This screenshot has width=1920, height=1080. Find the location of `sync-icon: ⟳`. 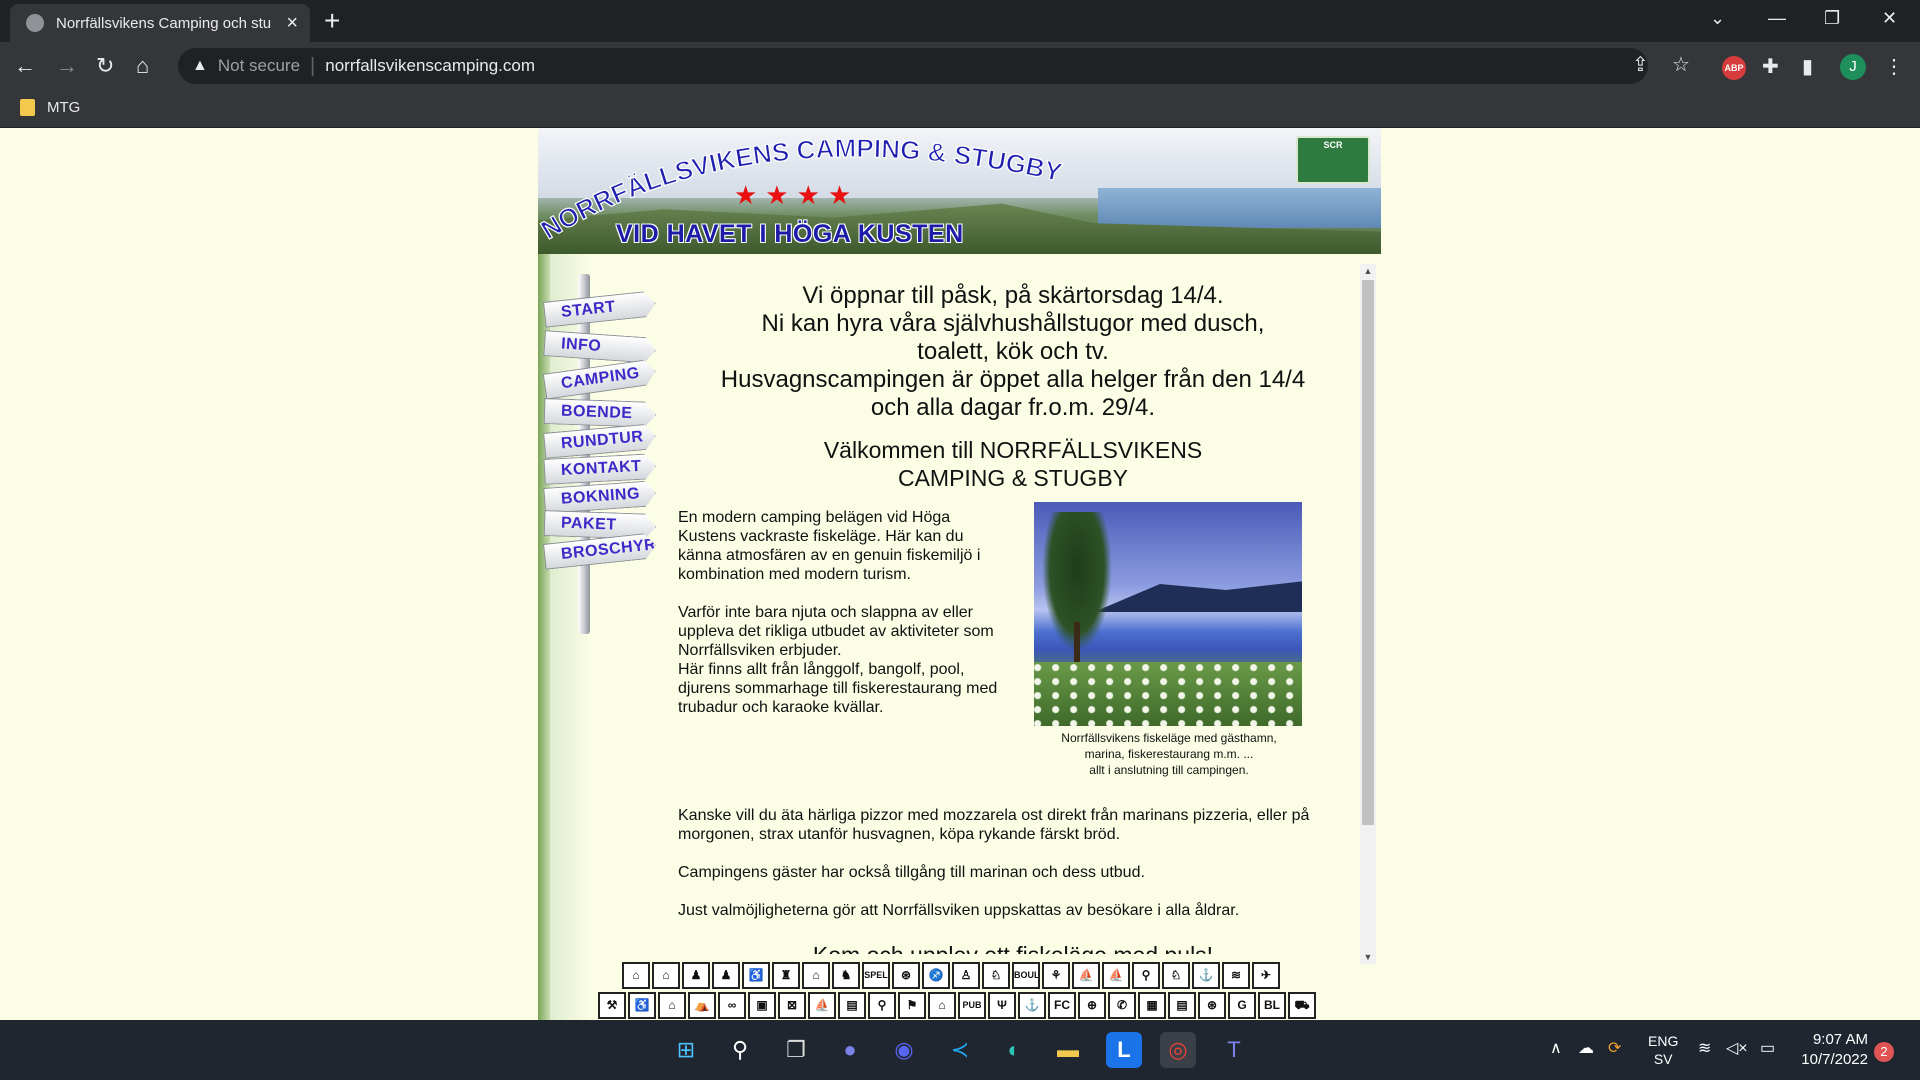

sync-icon: ⟳ is located at coordinates (1614, 1048).